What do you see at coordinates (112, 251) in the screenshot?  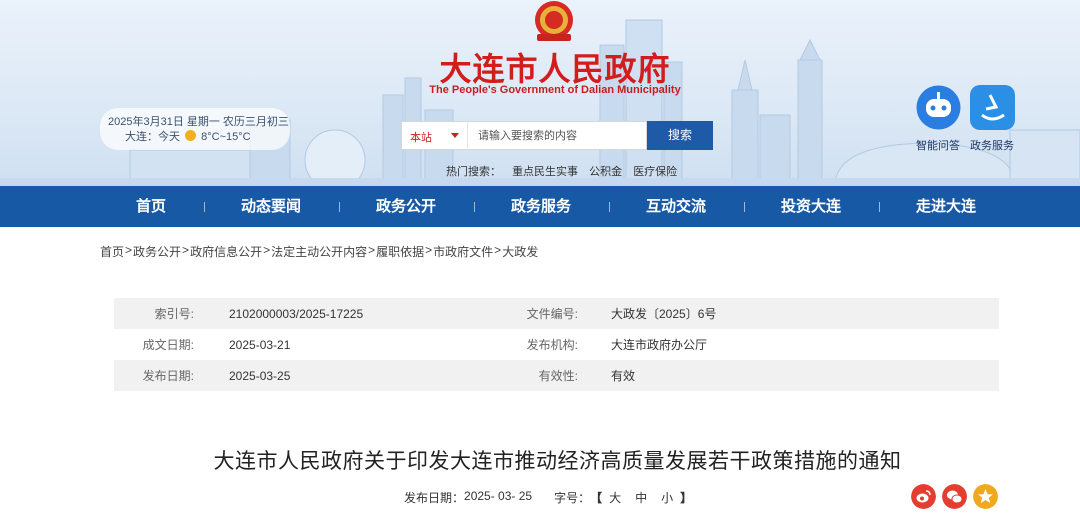 I see `breadcrumb-item: 首页` at bounding box center [112, 251].